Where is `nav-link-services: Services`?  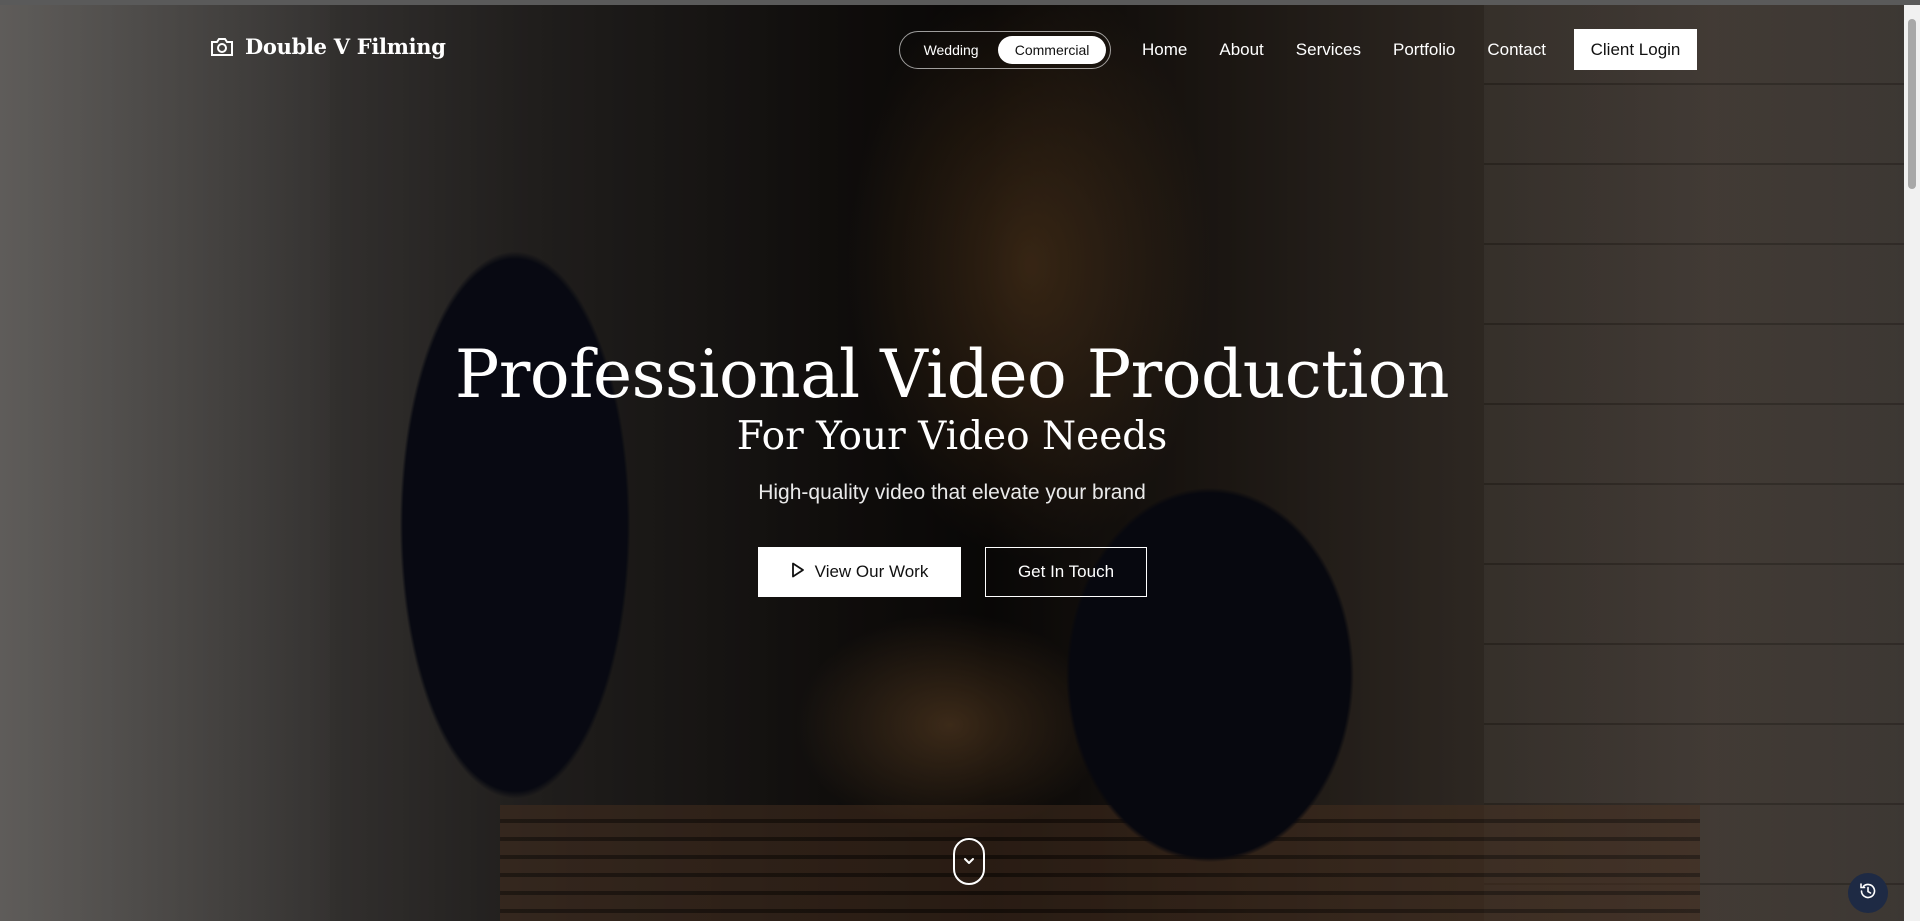 nav-link-services: Services is located at coordinates (1328, 50).